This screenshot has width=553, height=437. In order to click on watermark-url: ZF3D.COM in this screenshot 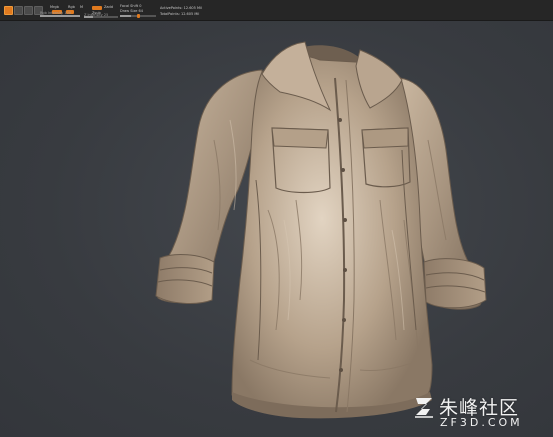, I will do `click(481, 422)`.